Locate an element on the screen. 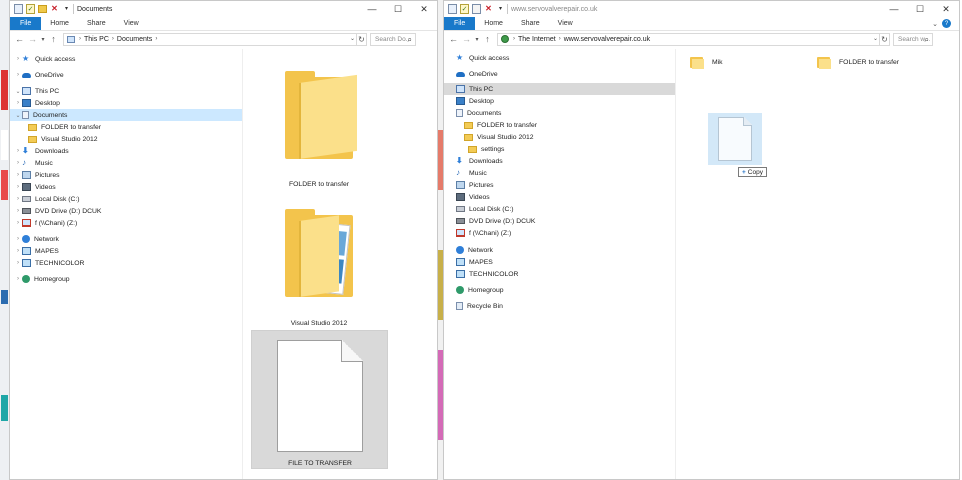 This screenshot has height=480, width=962. item-label-visual-studio-2012: Visual Studio 2012 is located at coordinates (319, 323).